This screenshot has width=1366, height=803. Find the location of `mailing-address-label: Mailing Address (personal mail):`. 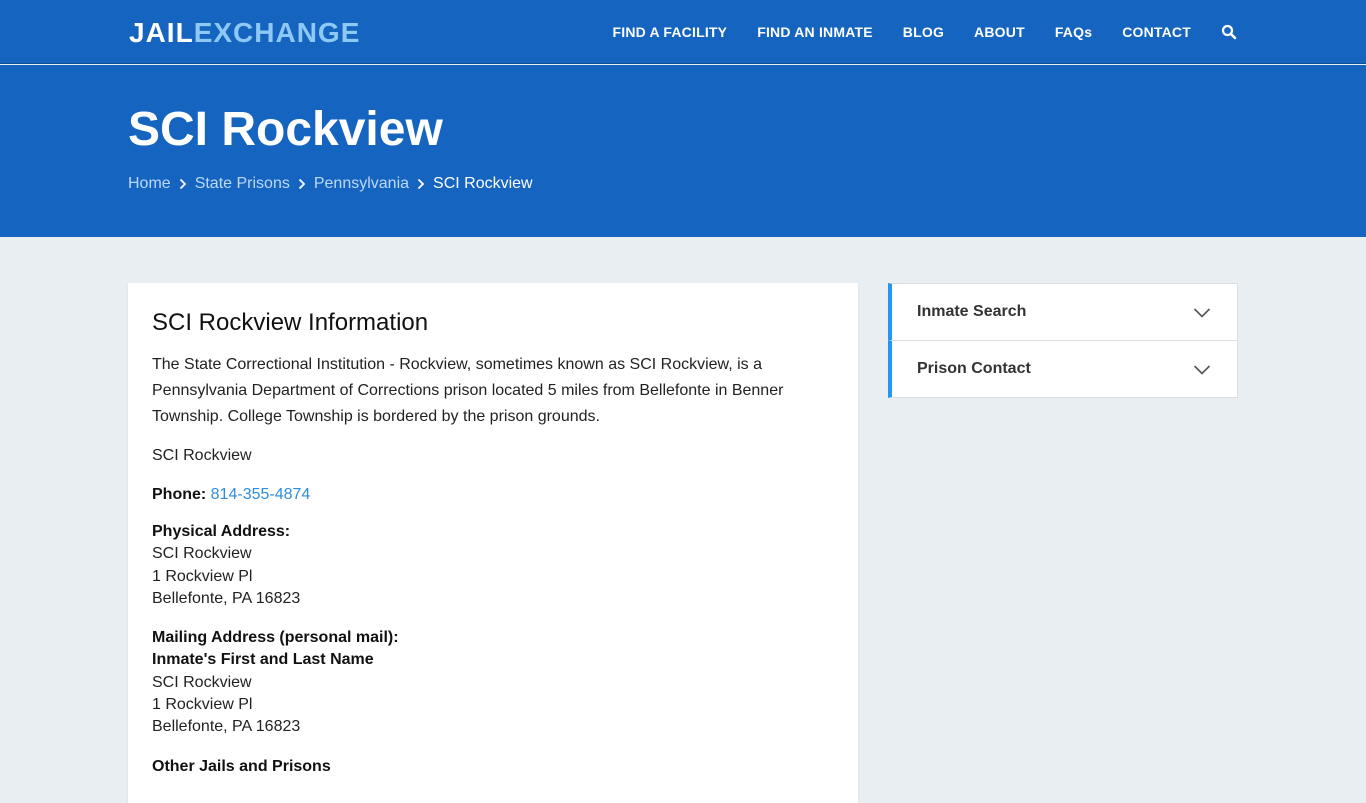

mailing-address-label: Mailing Address (personal mail): is located at coordinates (275, 638).